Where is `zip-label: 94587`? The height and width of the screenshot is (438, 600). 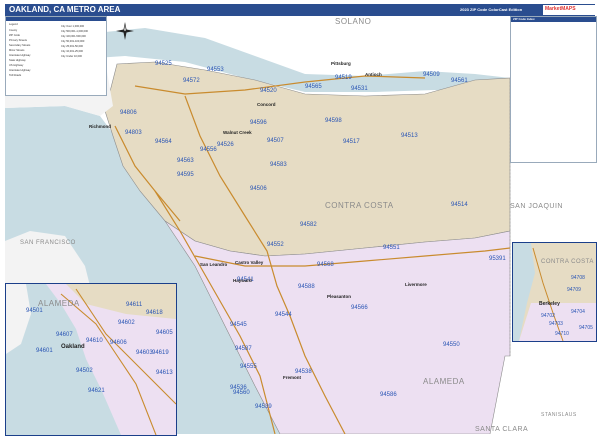
zip-label: 94587 is located at coordinates (243, 349).